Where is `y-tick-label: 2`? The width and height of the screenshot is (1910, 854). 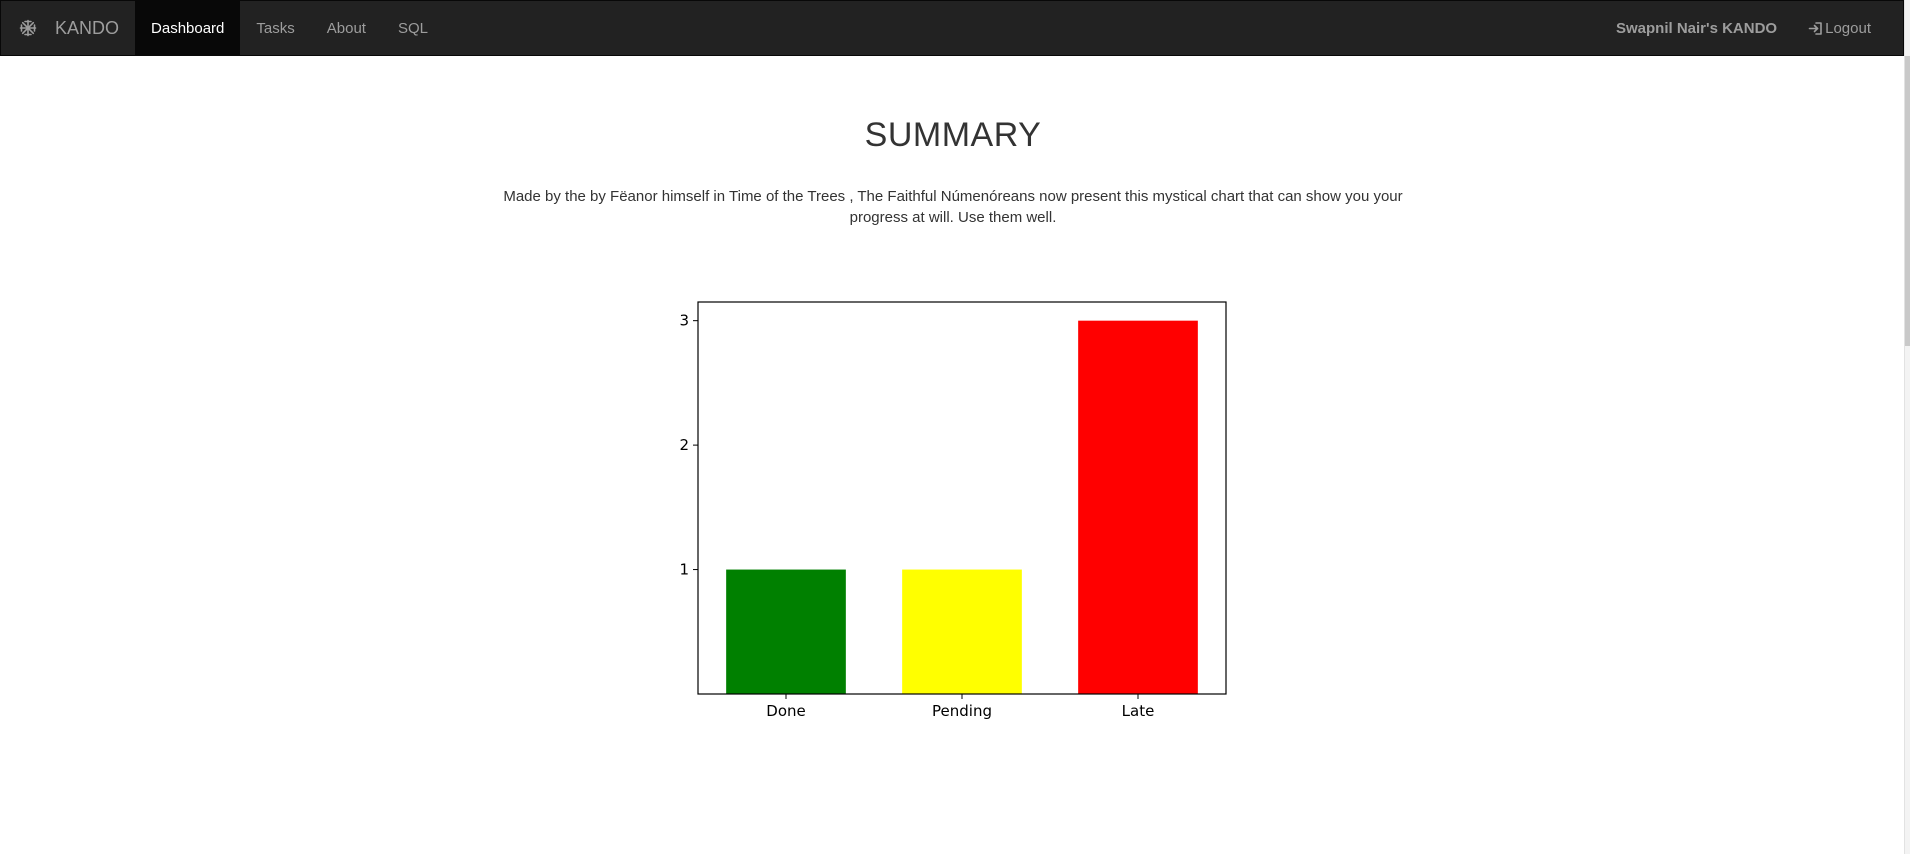 y-tick-label: 2 is located at coordinates (684, 445).